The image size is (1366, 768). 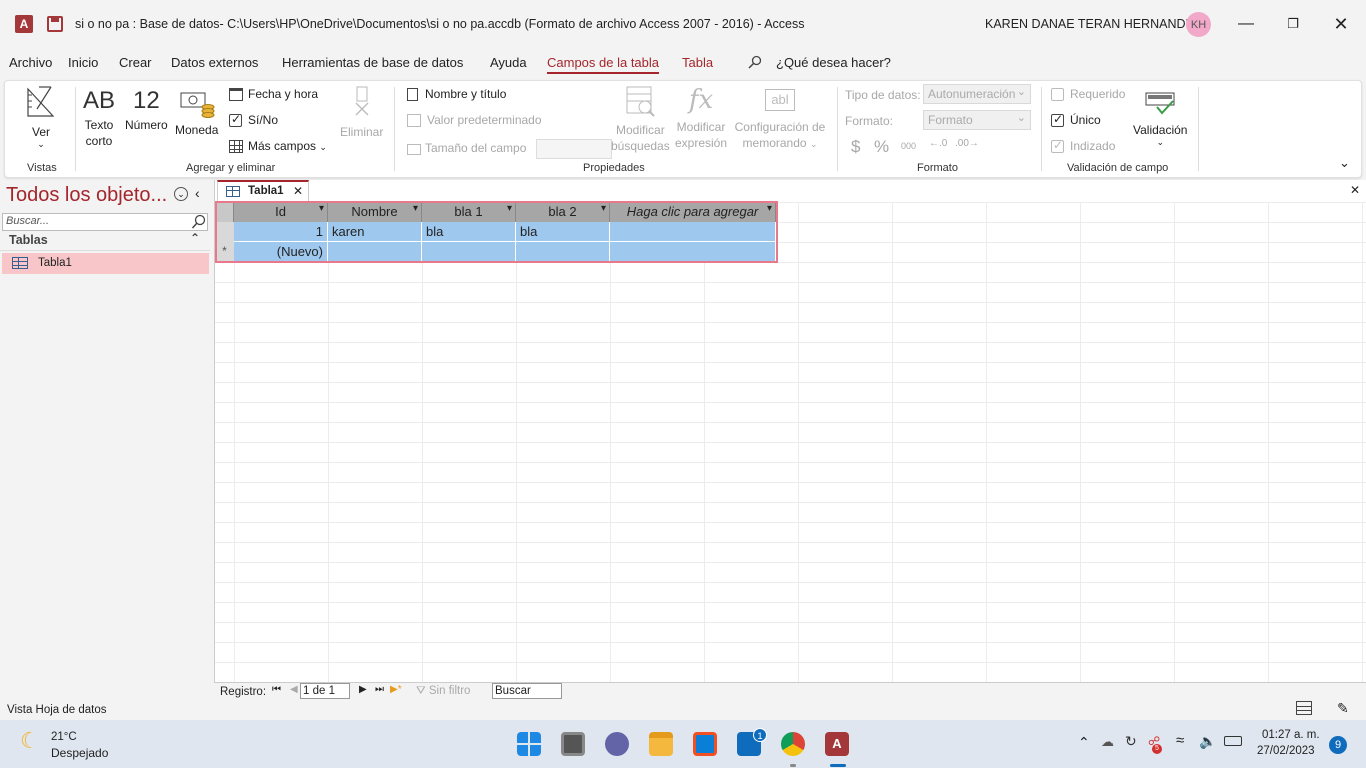 I want to click on currency-button: Moneda, so click(x=196, y=112).